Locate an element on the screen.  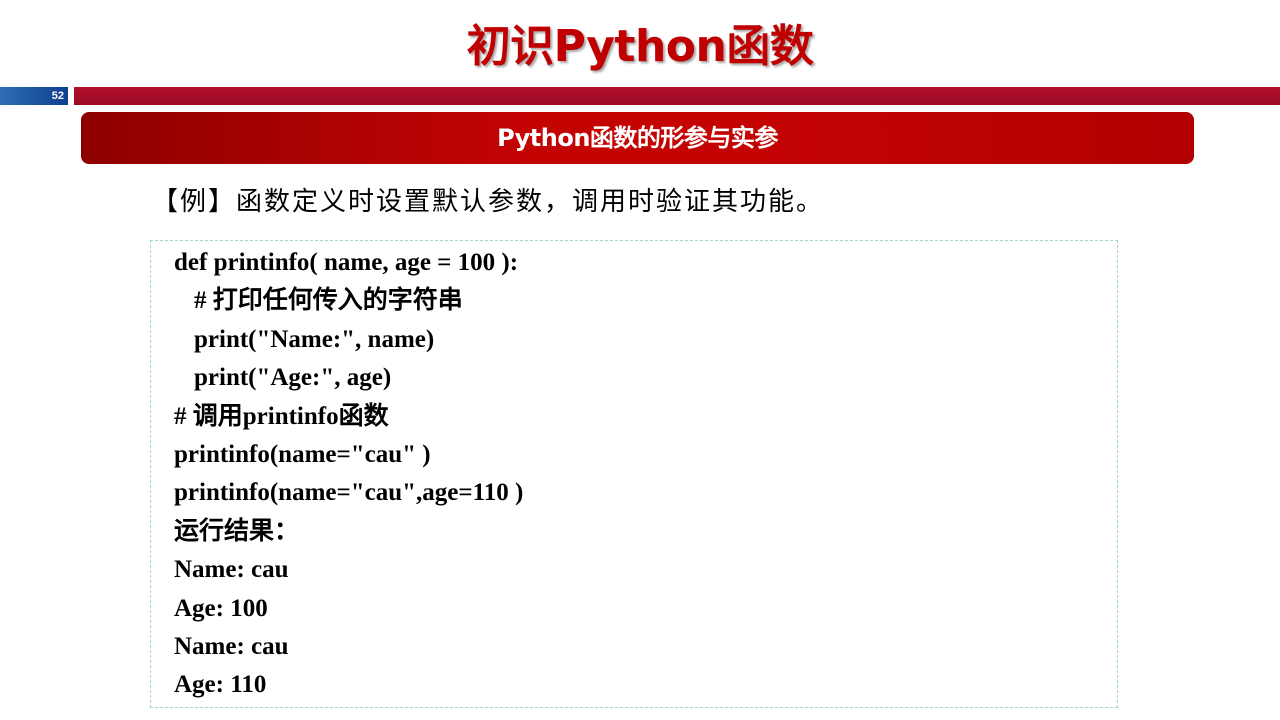
slide-number: 52 is located at coordinates (57, 96).